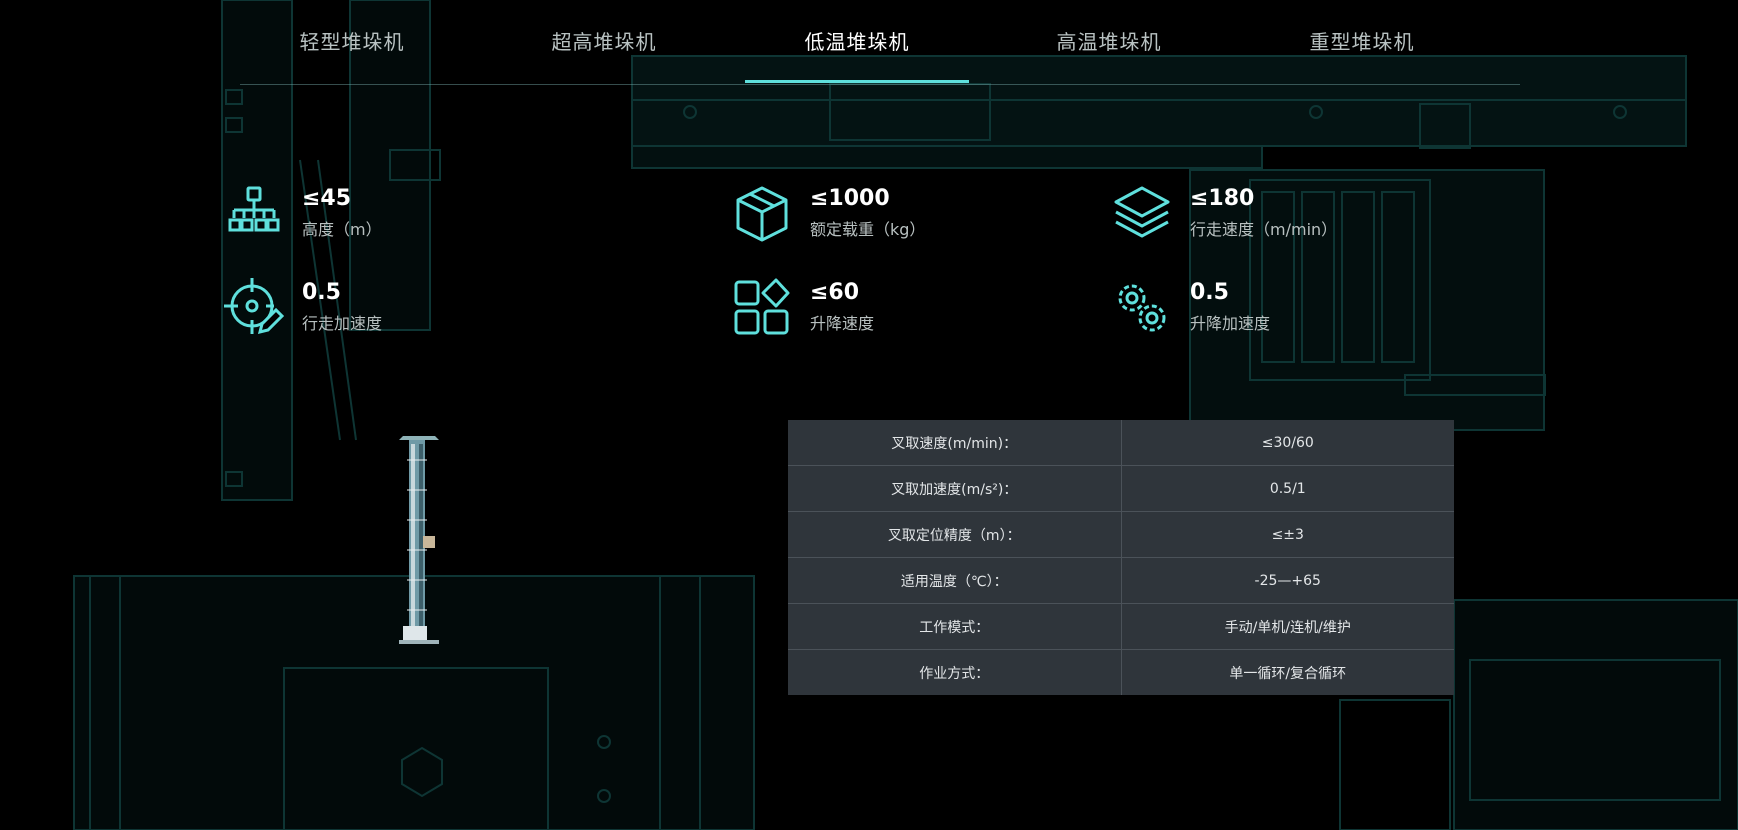 This screenshot has width=1738, height=830. What do you see at coordinates (1287, 580) in the screenshot?
I see `spec-value: -25—+65` at bounding box center [1287, 580].